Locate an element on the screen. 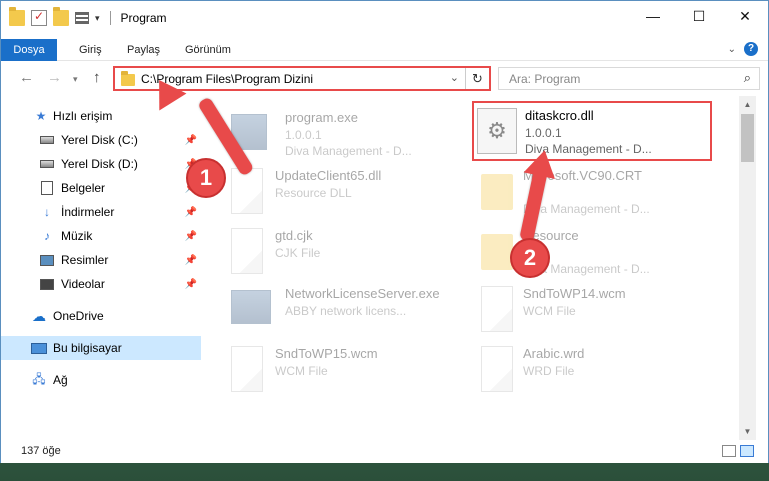 This screenshot has height=481, width=769. scroll-up-icon: ▲ is located at coordinates (747, 104).